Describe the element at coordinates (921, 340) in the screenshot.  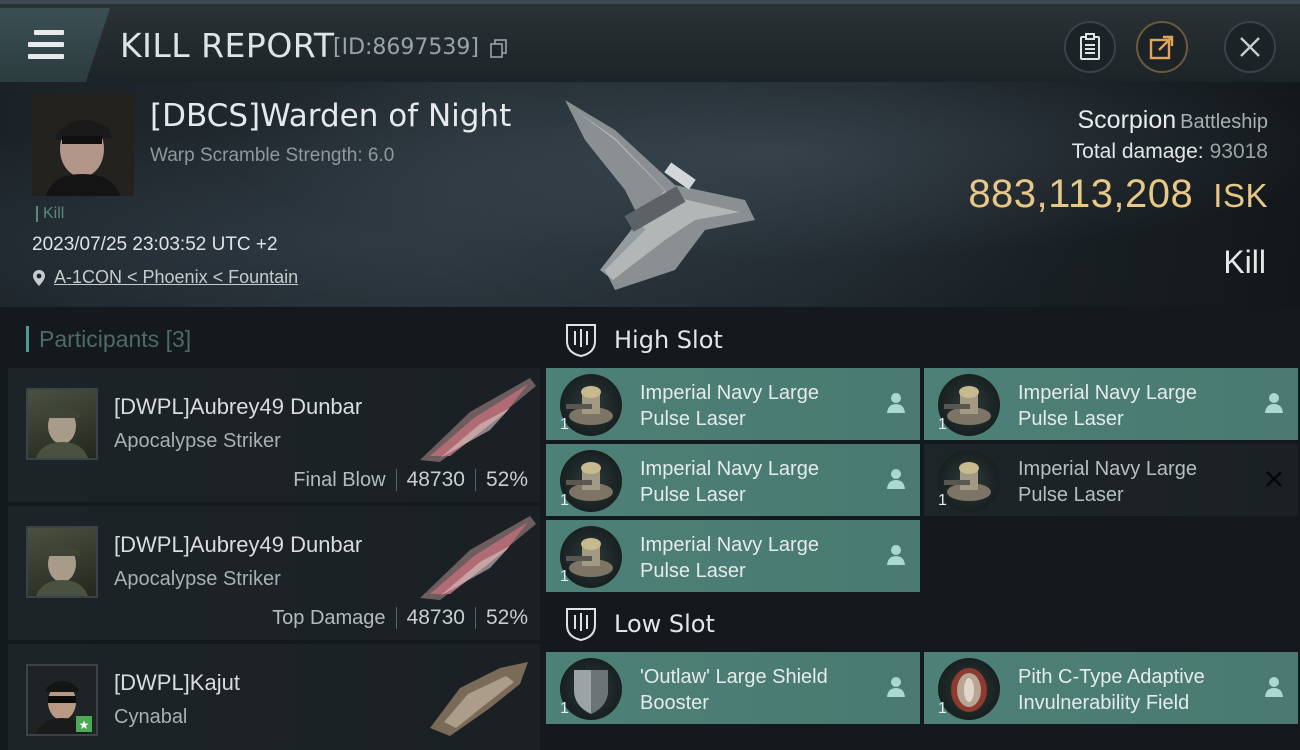
I see `high-slot-header: High Slot` at that location.